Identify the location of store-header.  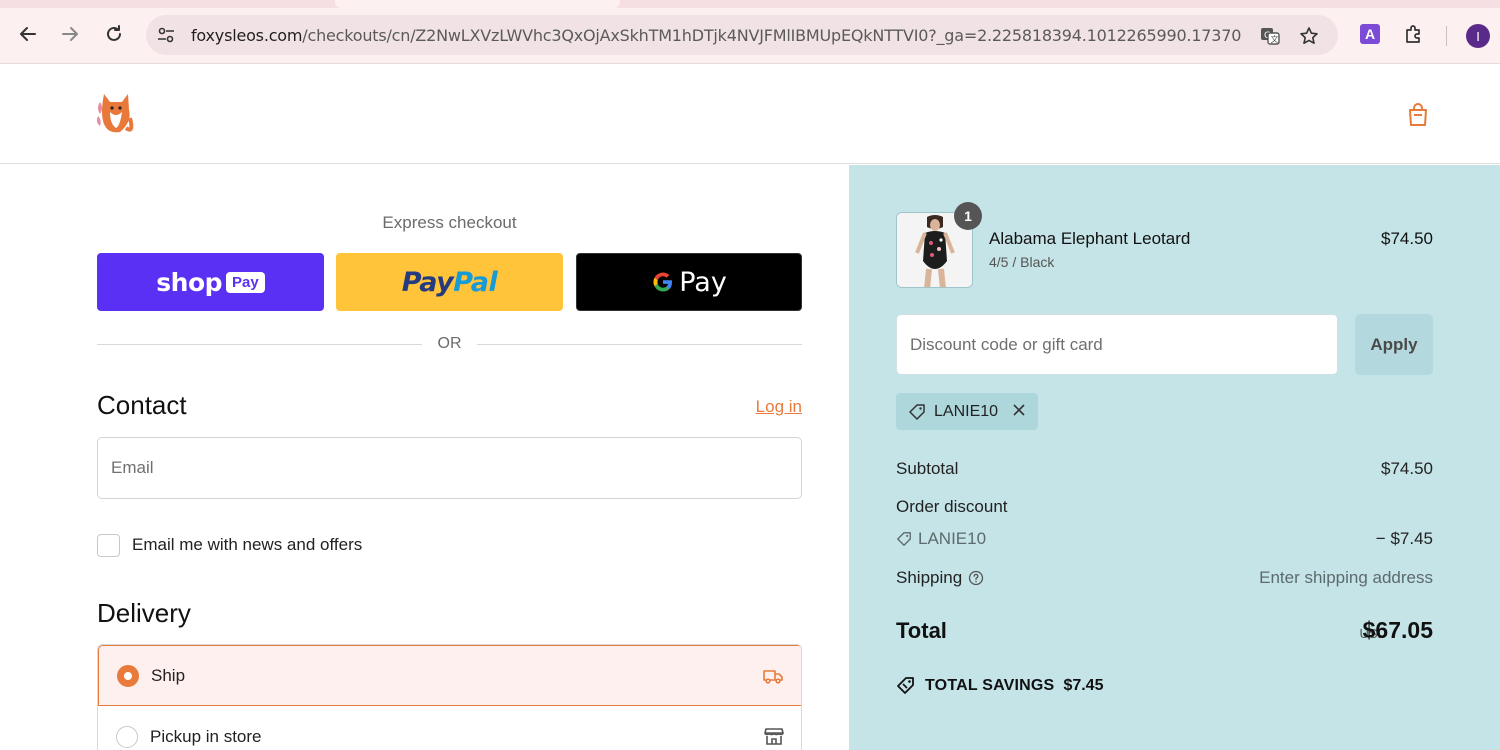
(750, 114).